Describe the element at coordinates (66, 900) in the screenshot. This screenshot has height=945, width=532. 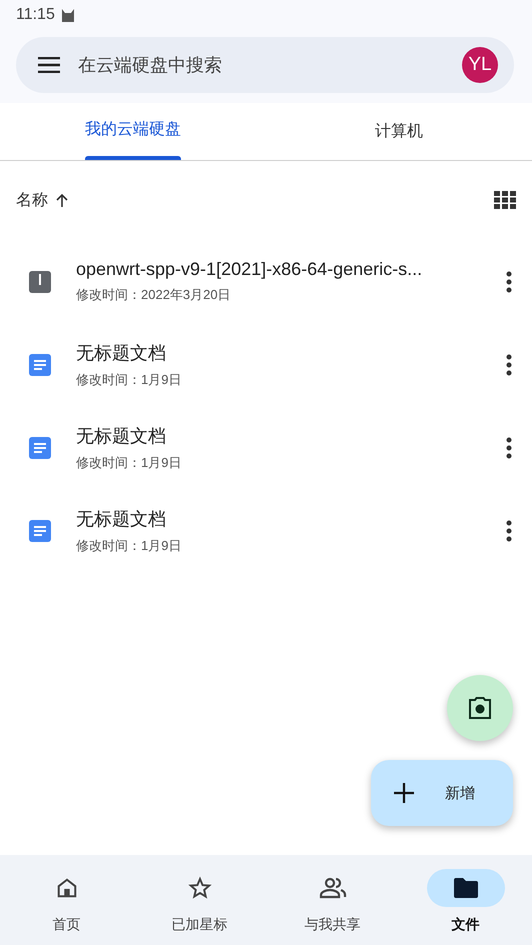
I see `nav-item: 首页` at that location.